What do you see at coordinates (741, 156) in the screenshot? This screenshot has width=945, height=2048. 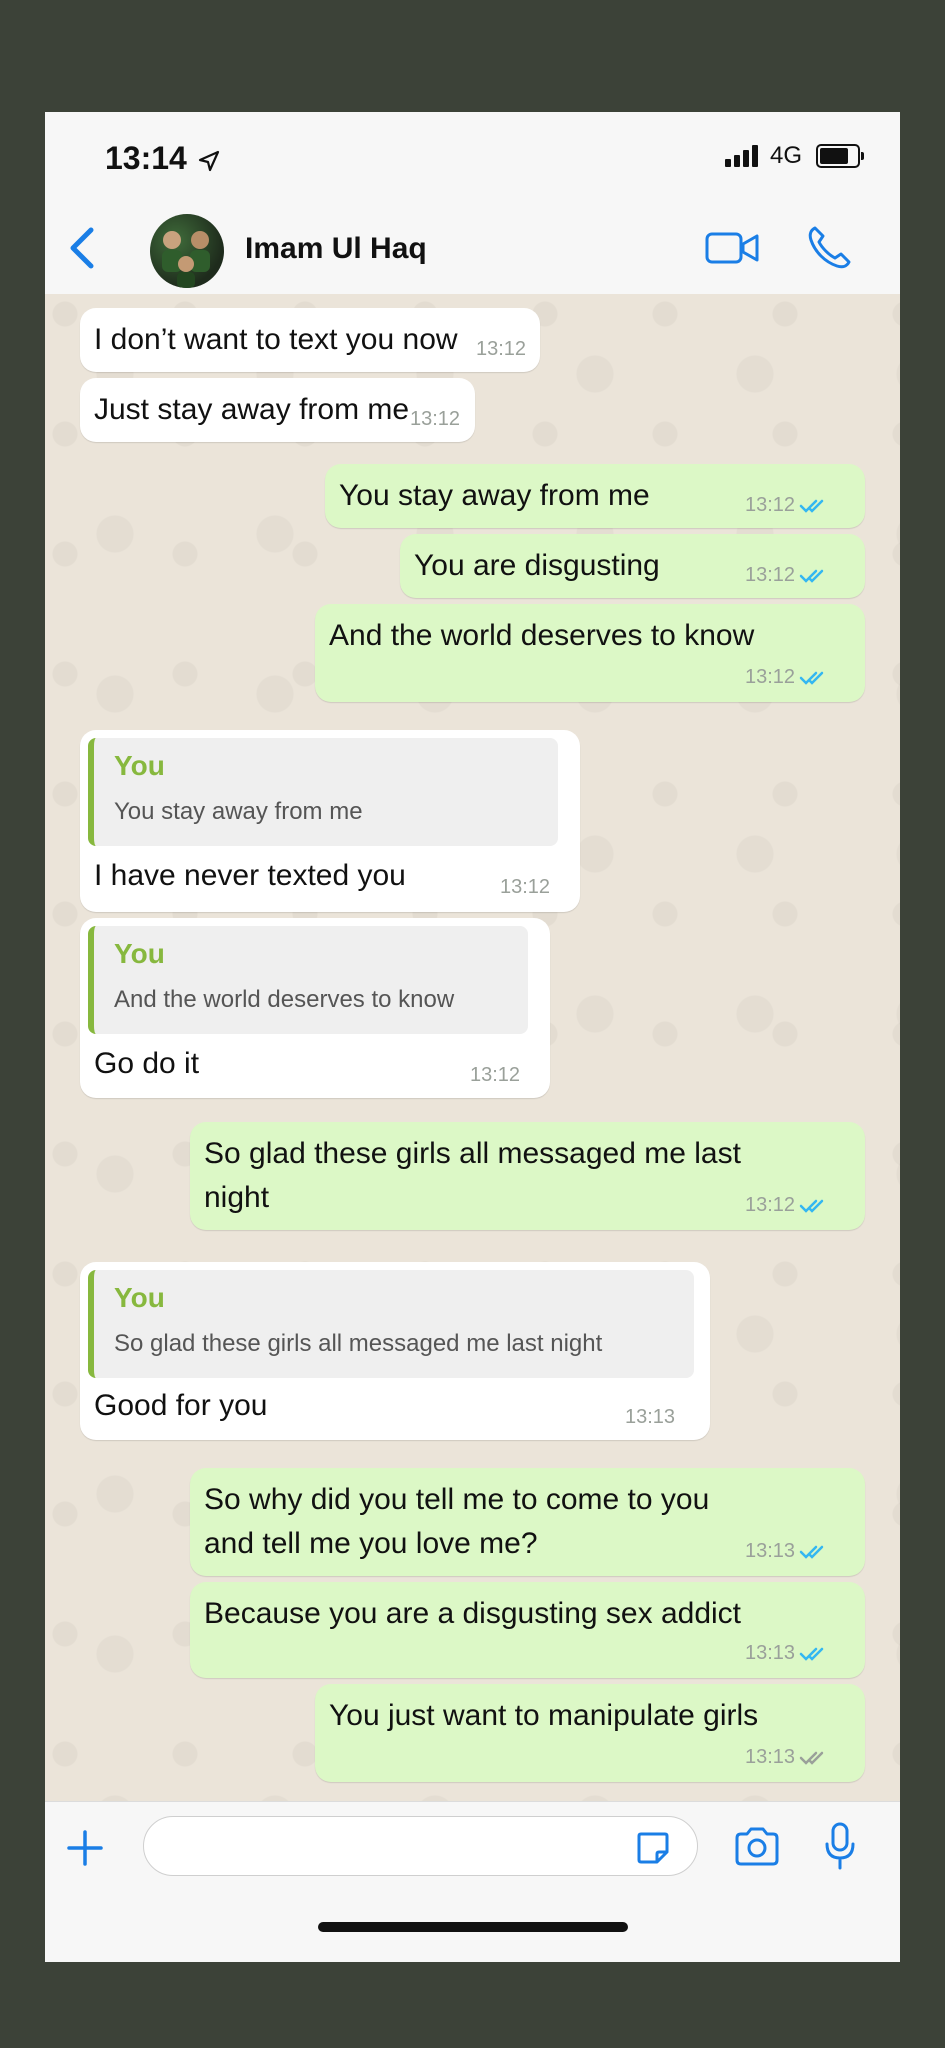 I see `signal-icon` at bounding box center [741, 156].